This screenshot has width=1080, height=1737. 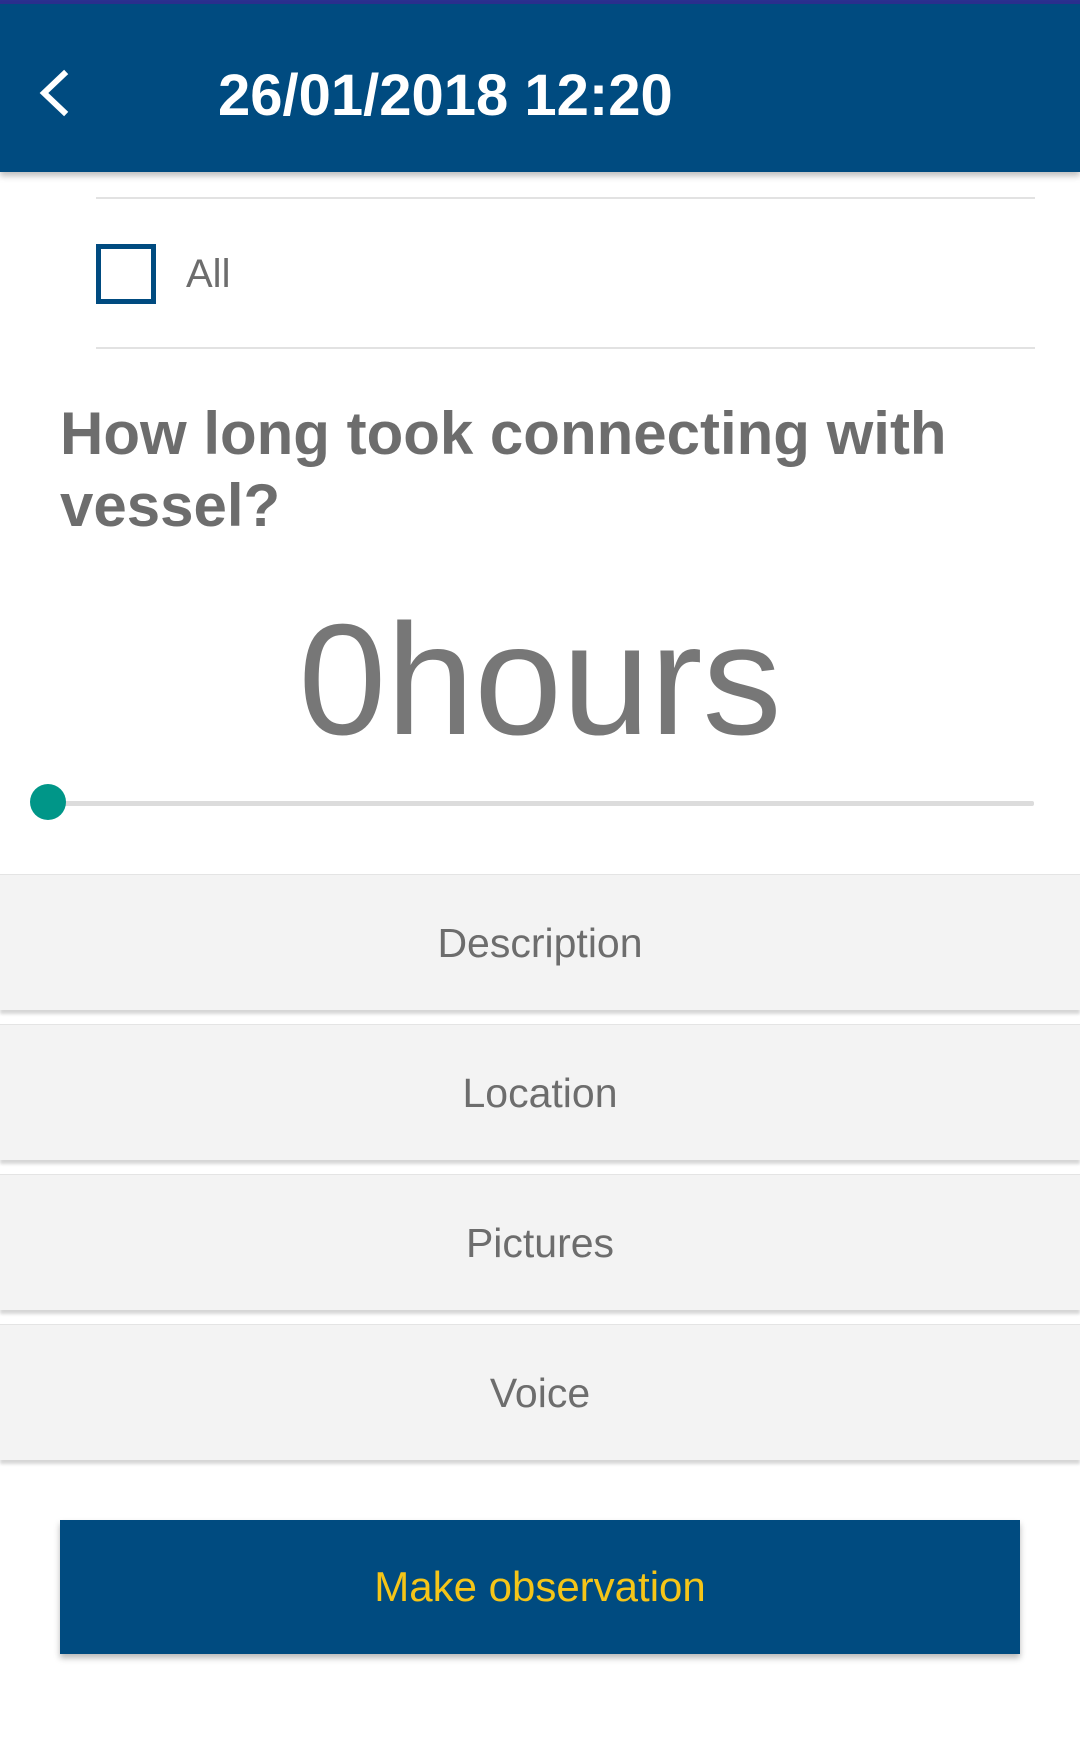 What do you see at coordinates (54, 93) in the screenshot?
I see `chevron-left-icon` at bounding box center [54, 93].